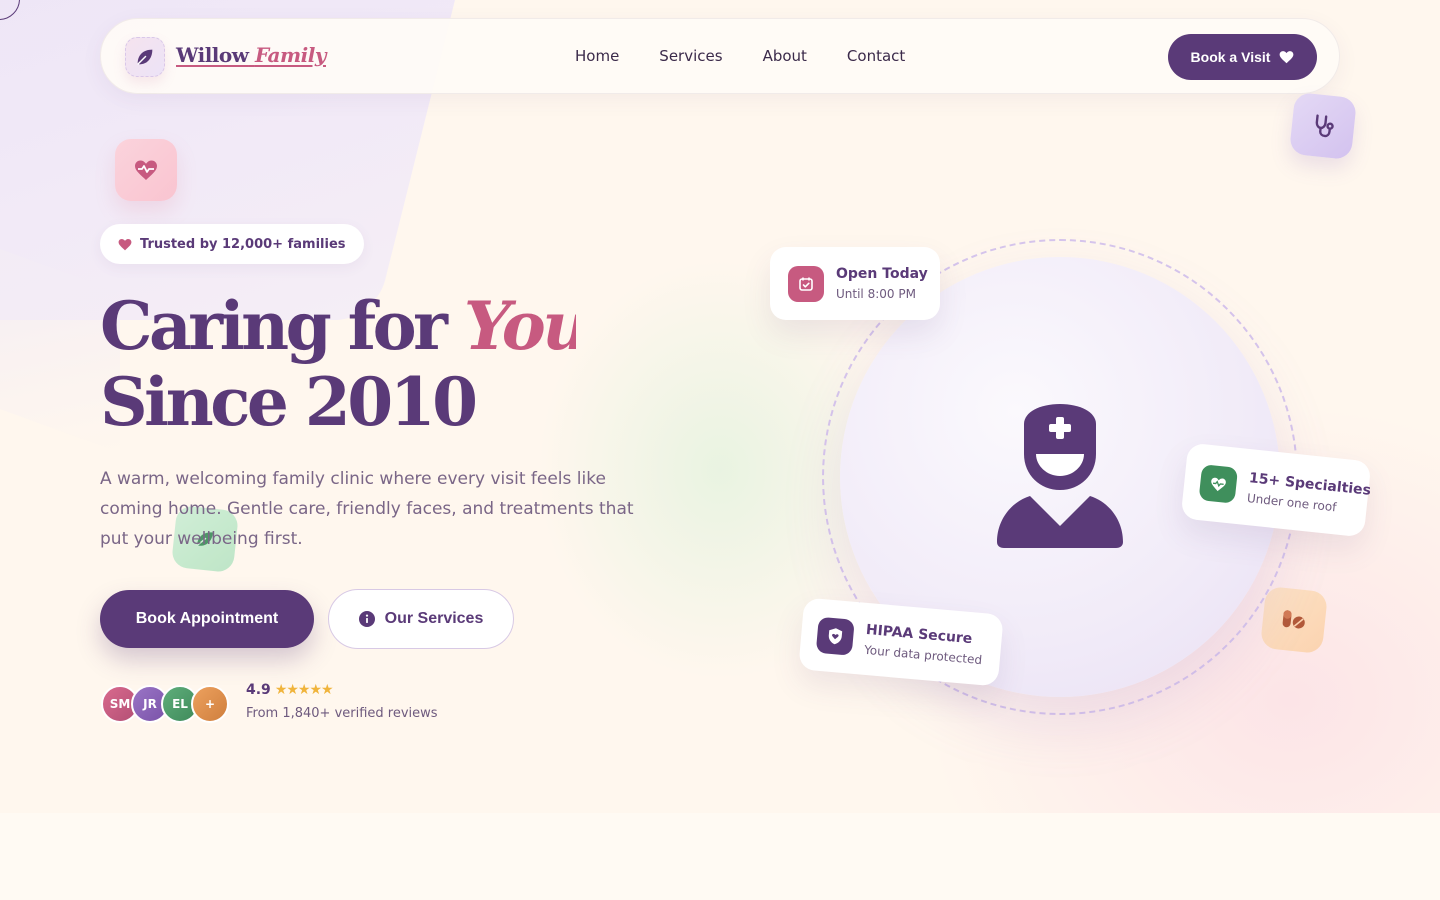 The height and width of the screenshot is (900, 1440). What do you see at coordinates (597, 56) in the screenshot?
I see `nav-link-home: Home` at bounding box center [597, 56].